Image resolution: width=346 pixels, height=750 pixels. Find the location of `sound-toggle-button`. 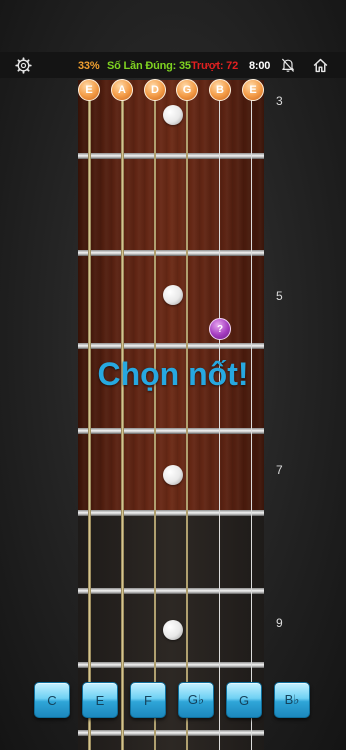

sound-toggle-button is located at coordinates (288, 65).